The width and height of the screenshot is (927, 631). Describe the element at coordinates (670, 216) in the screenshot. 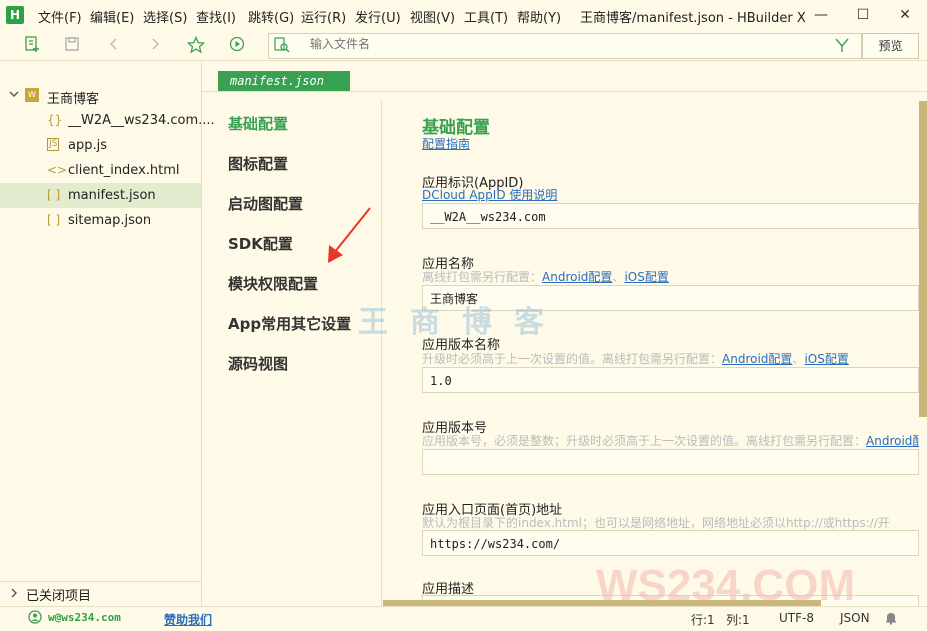

I see `appid-field: __W2A__ws234.com` at that location.